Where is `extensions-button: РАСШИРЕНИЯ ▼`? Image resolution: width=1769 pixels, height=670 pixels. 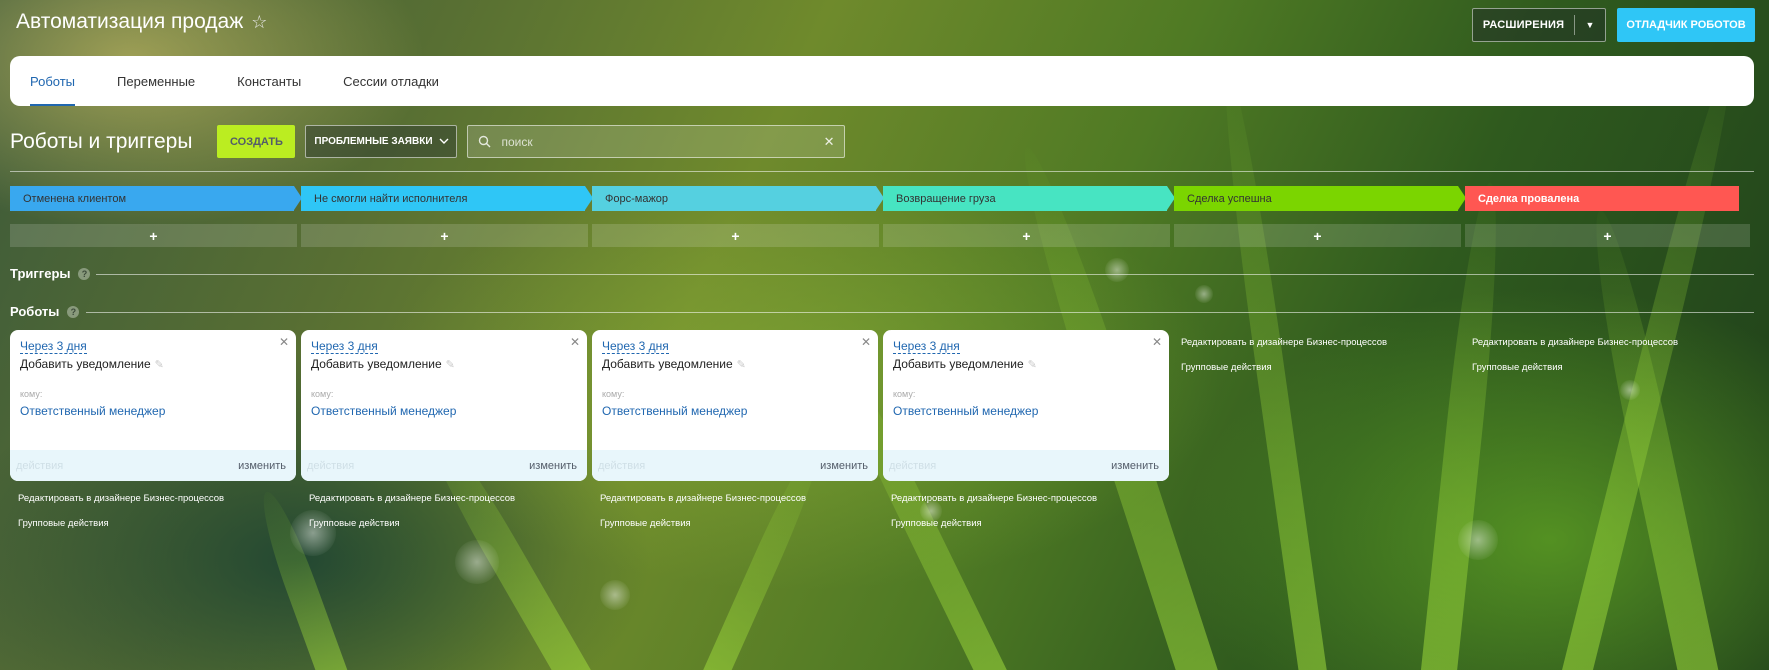 extensions-button: РАСШИРЕНИЯ ▼ is located at coordinates (1539, 25).